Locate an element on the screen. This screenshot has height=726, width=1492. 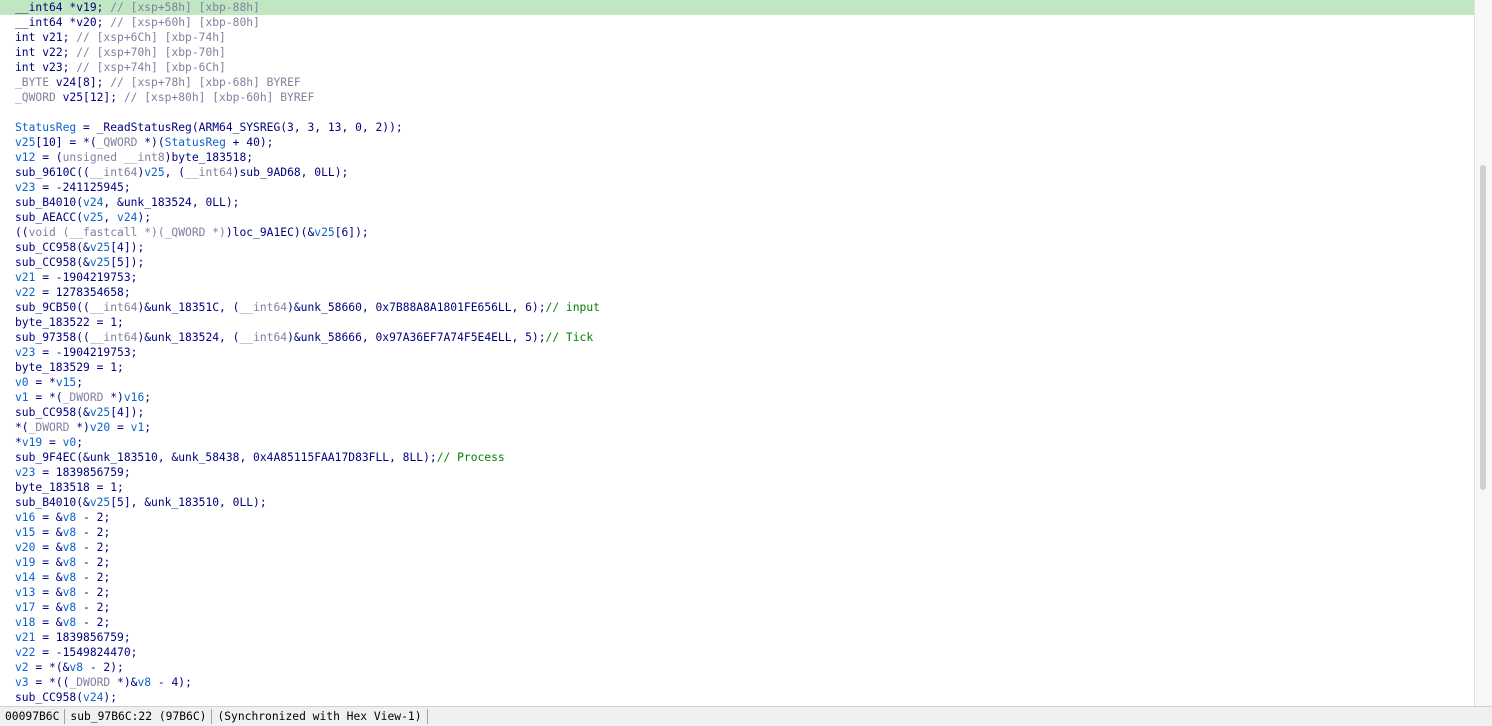
code-token: = ( is located at coordinates (48, 157).